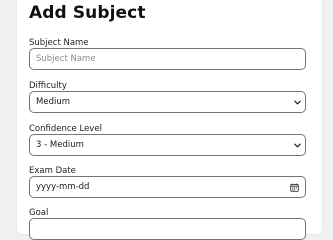 The height and width of the screenshot is (240, 333). Describe the element at coordinates (87, 13) in the screenshot. I see `page-title: Add Subject` at that location.